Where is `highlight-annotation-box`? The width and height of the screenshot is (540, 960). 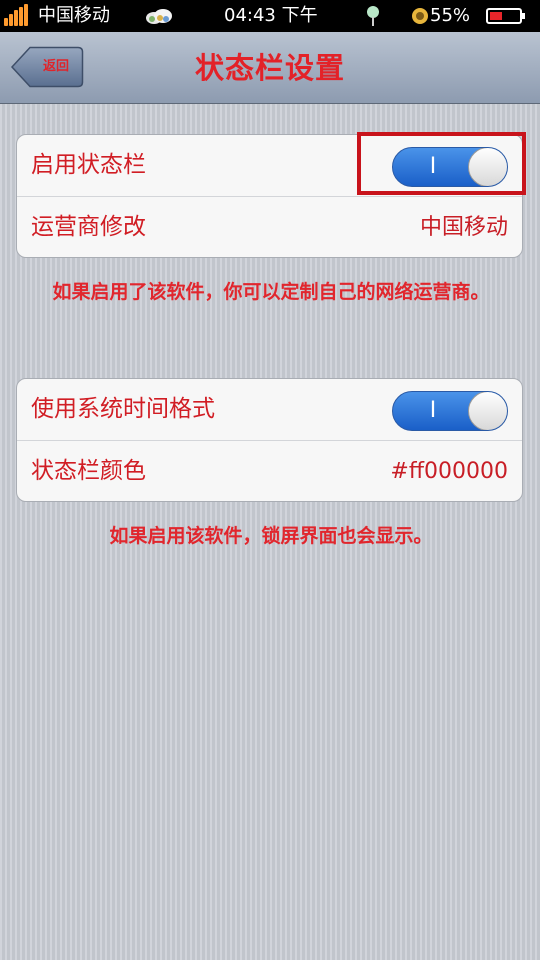 highlight-annotation-box is located at coordinates (441, 163).